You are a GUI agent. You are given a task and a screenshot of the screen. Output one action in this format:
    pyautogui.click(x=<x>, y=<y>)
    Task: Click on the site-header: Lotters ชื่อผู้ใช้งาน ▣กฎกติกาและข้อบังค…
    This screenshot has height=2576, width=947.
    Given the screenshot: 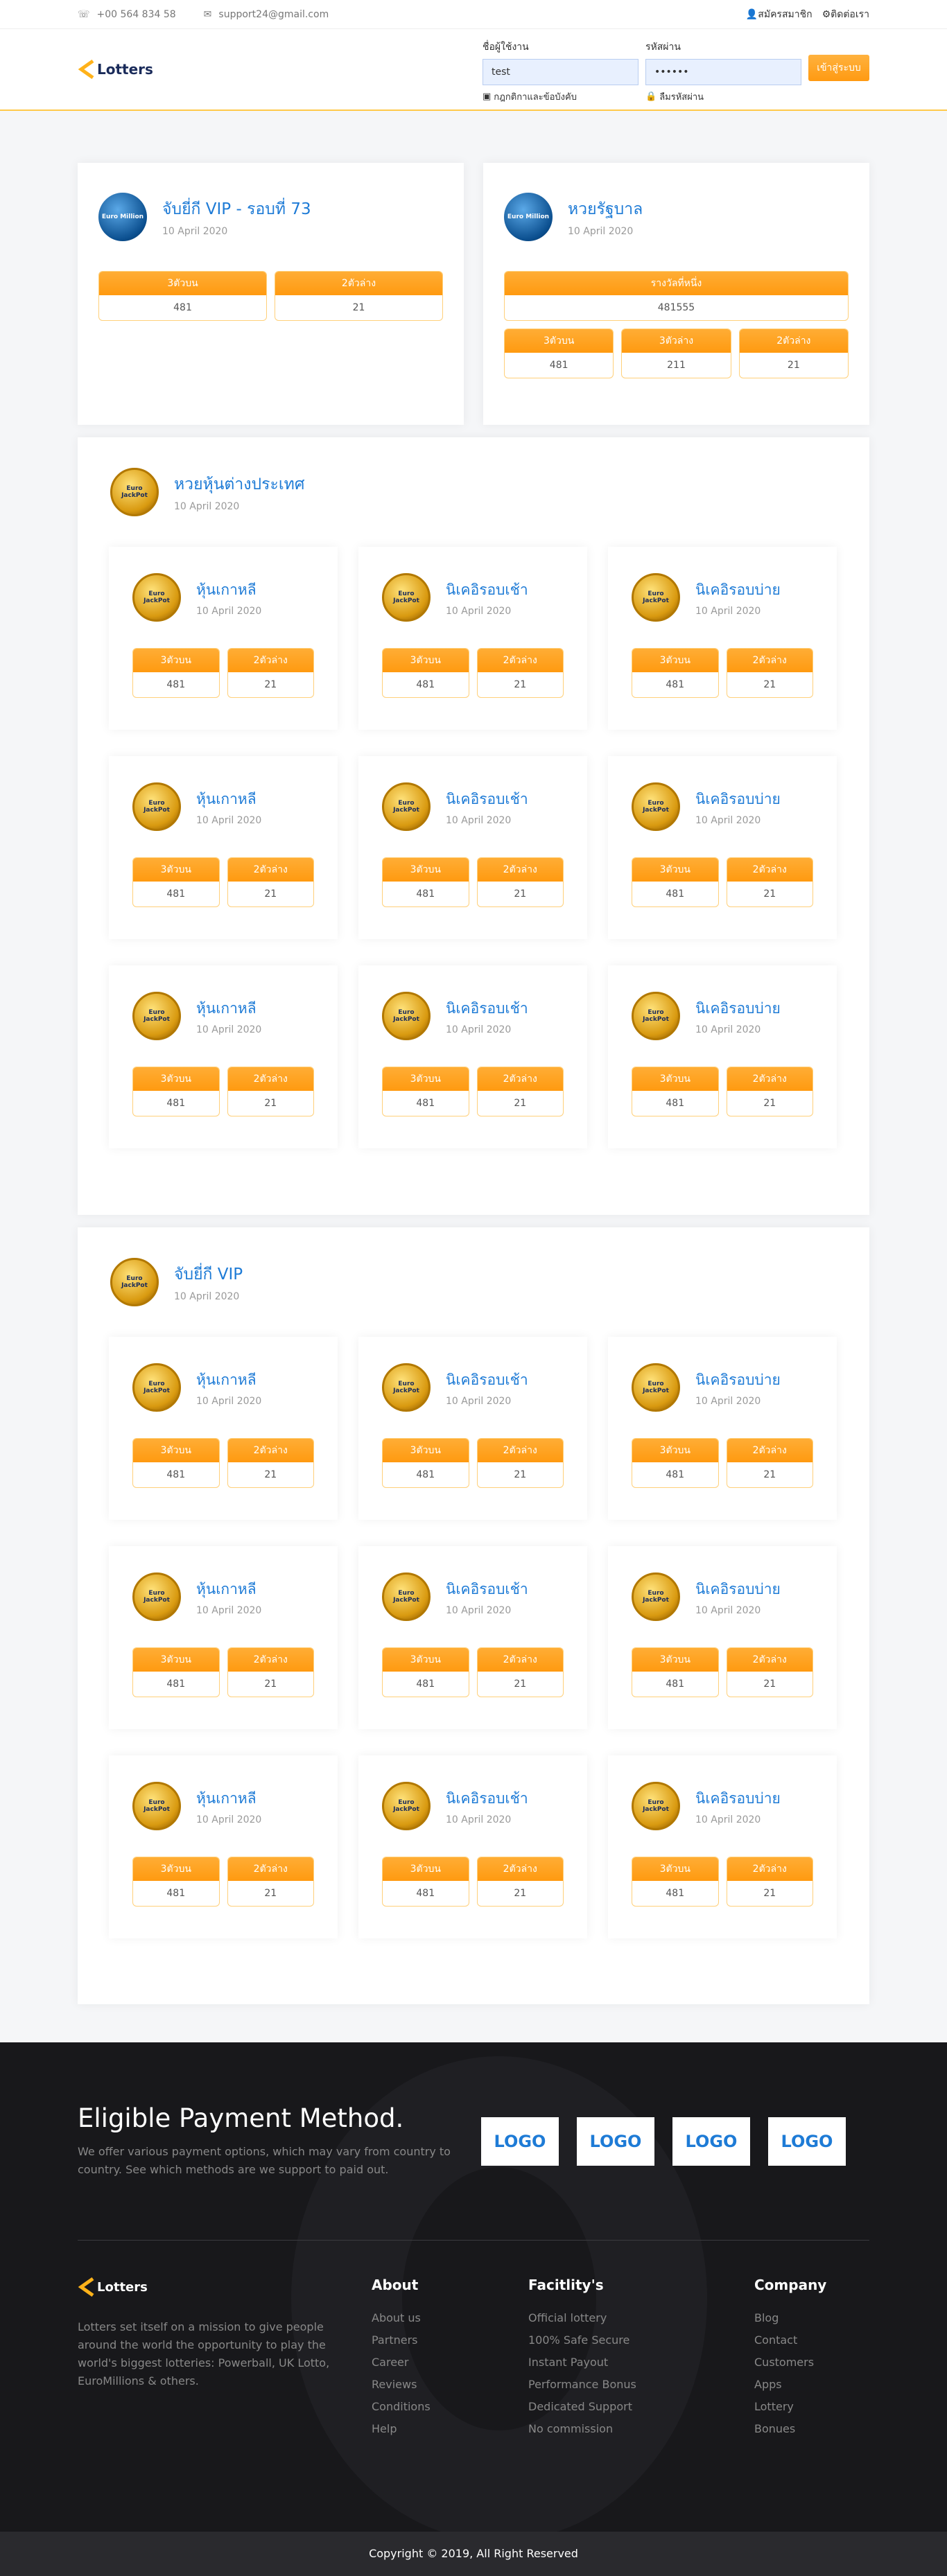 What is the action you would take?
    pyautogui.click(x=473, y=70)
    